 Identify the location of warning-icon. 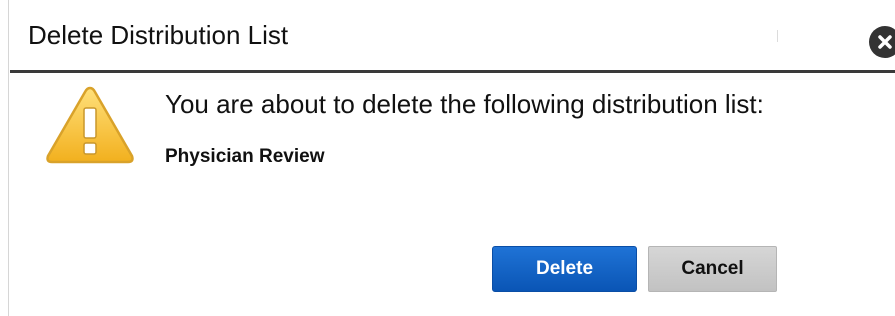
(90, 125).